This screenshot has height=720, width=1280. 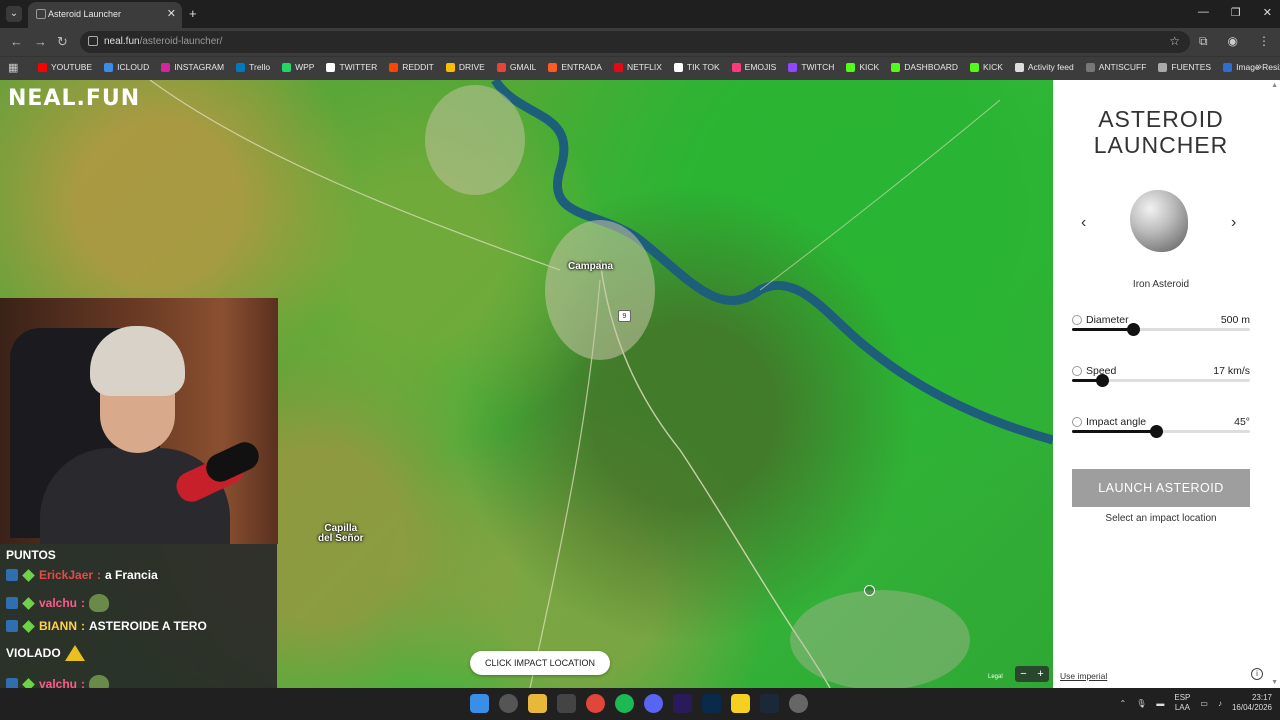 What do you see at coordinates (1040, 674) in the screenshot?
I see `zoom-in-button: +` at bounding box center [1040, 674].